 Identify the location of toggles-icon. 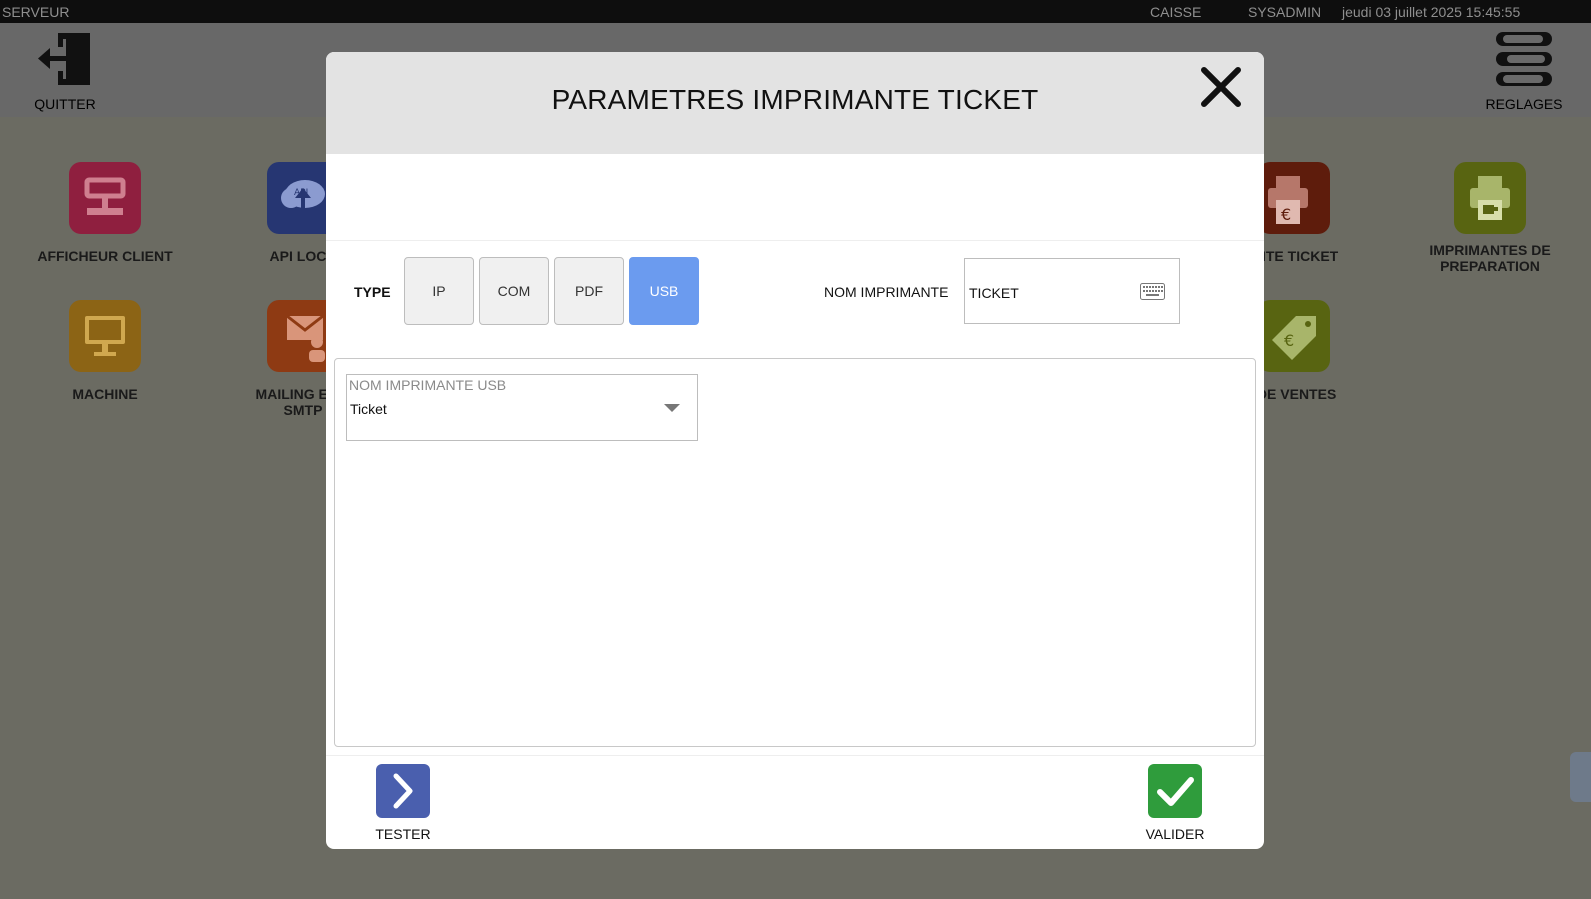
(1524, 59).